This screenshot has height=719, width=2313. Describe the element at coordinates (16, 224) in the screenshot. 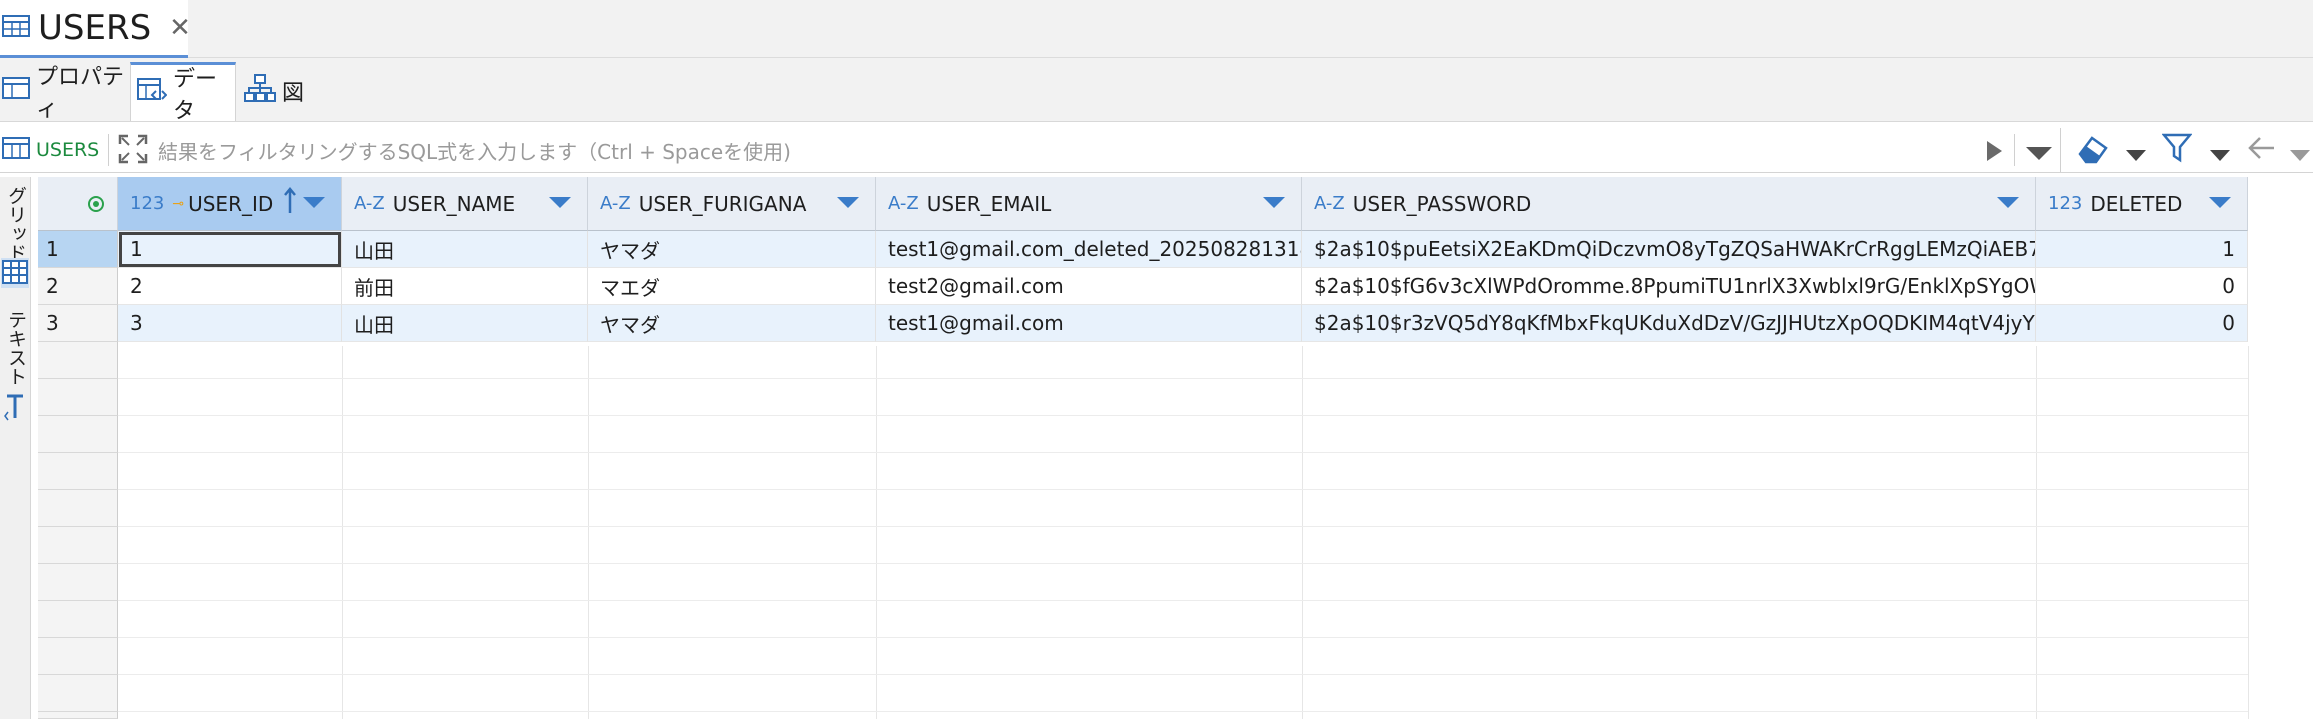

I see `grid-view-tab: グリッド` at that location.